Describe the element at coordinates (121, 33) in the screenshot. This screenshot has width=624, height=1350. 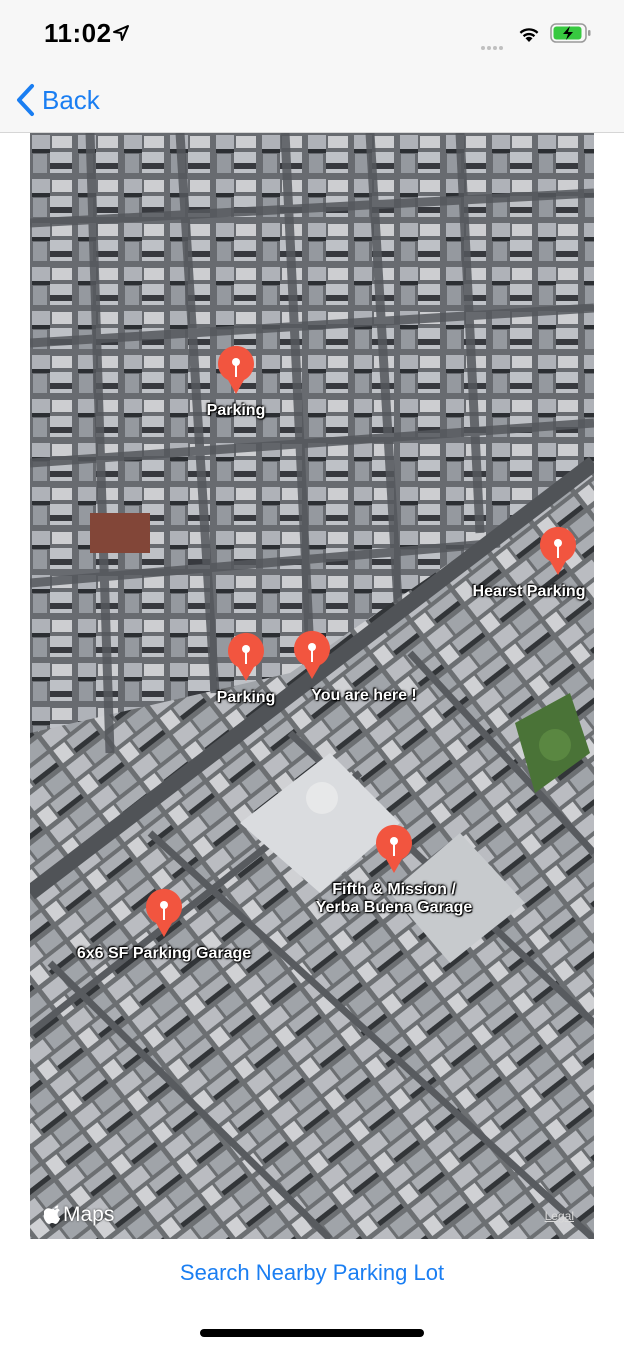
I see `location-arrow-icon` at that location.